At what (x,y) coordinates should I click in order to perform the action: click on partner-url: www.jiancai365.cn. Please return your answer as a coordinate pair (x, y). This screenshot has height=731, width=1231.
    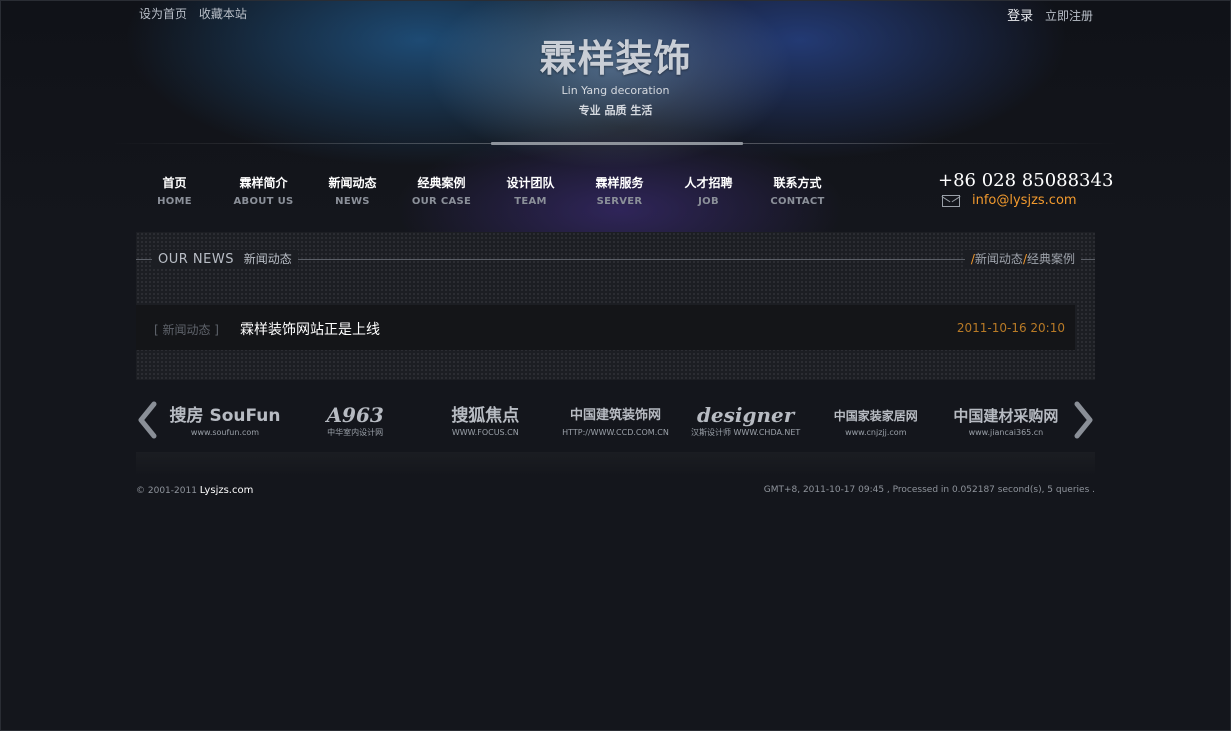
    Looking at the image, I should click on (1006, 432).